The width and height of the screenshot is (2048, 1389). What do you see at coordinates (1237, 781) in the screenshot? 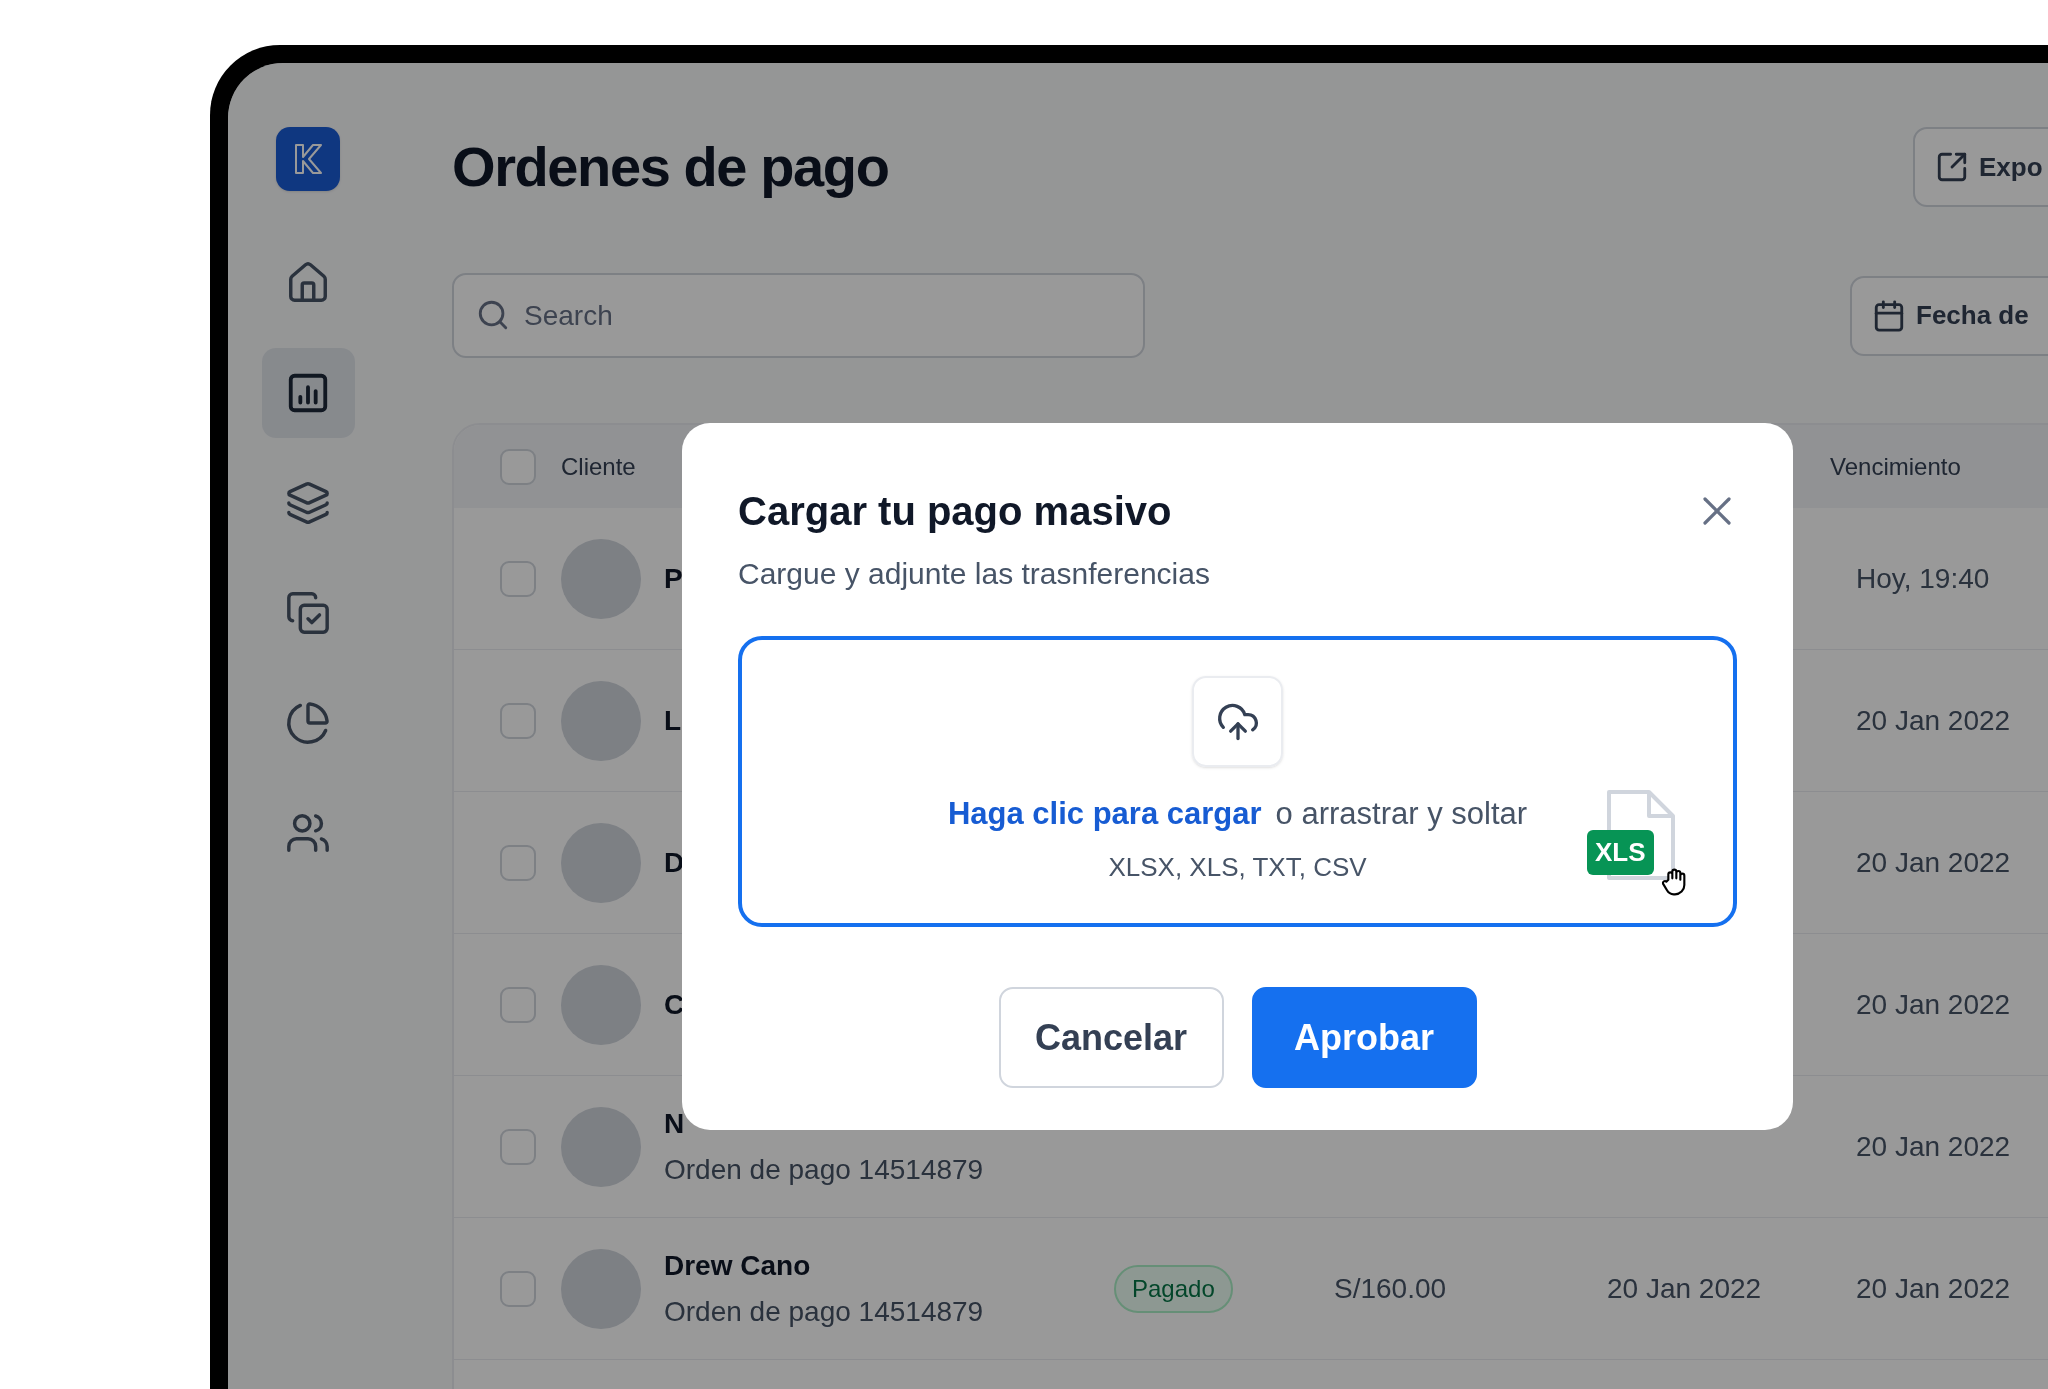
I see `file-dropzone: Haga clic para cargar o arrastrar y soltar XLSX, XLS, TXT, CSV XLS` at bounding box center [1237, 781].